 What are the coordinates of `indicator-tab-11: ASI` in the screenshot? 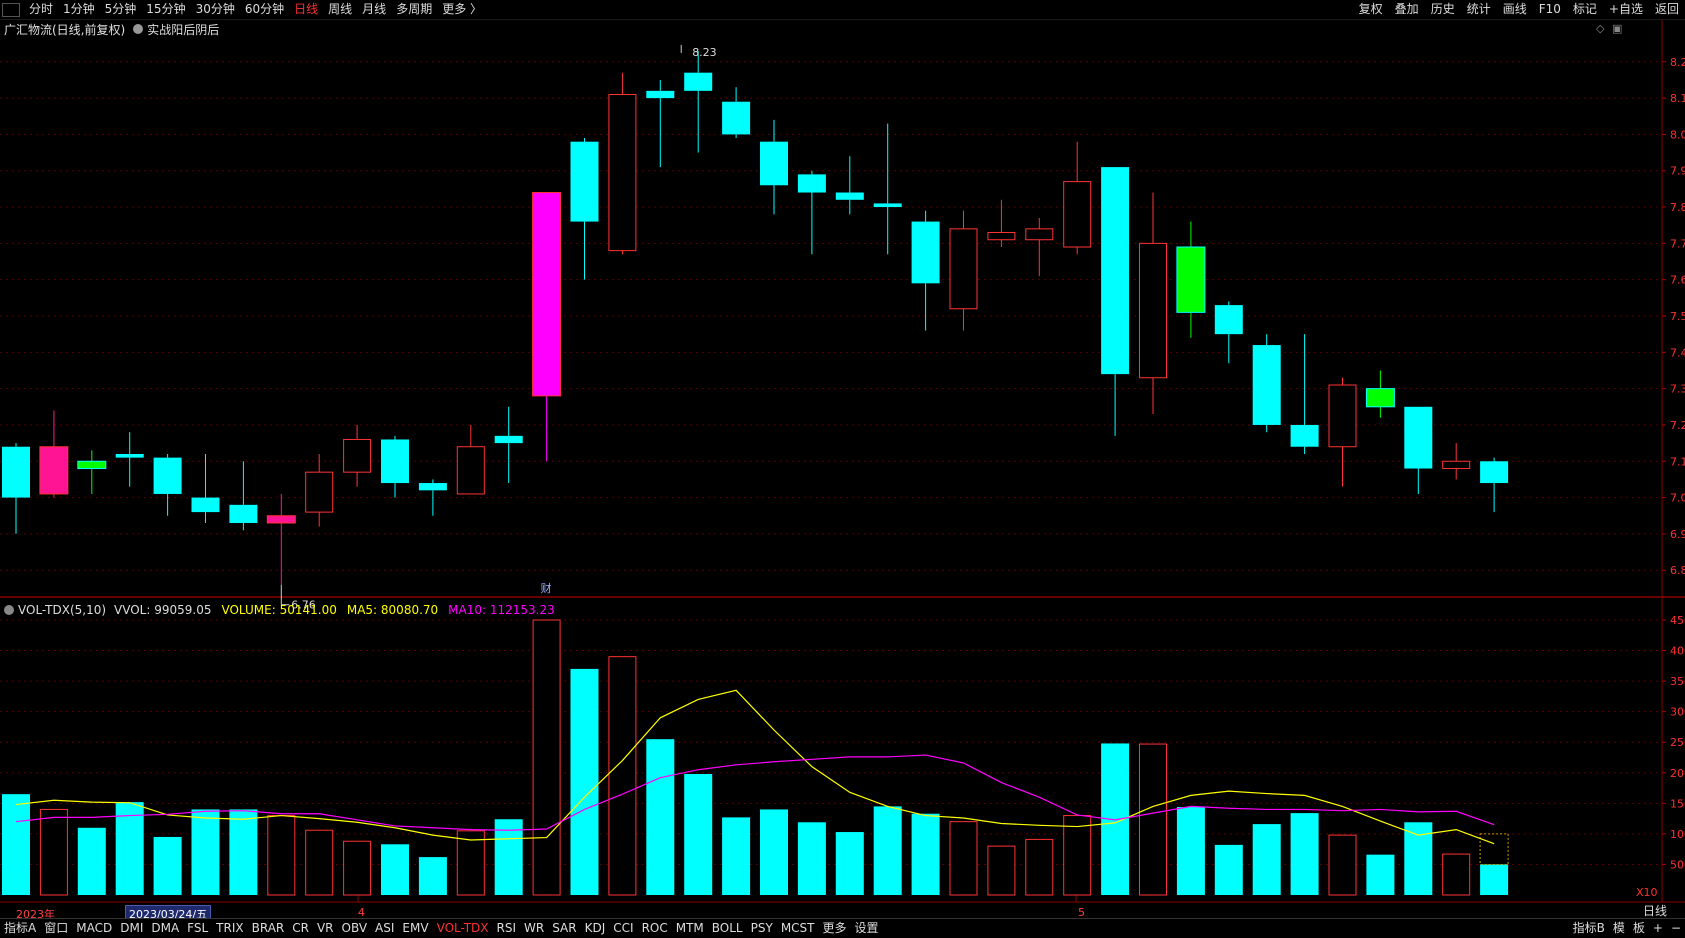 It's located at (384, 928).